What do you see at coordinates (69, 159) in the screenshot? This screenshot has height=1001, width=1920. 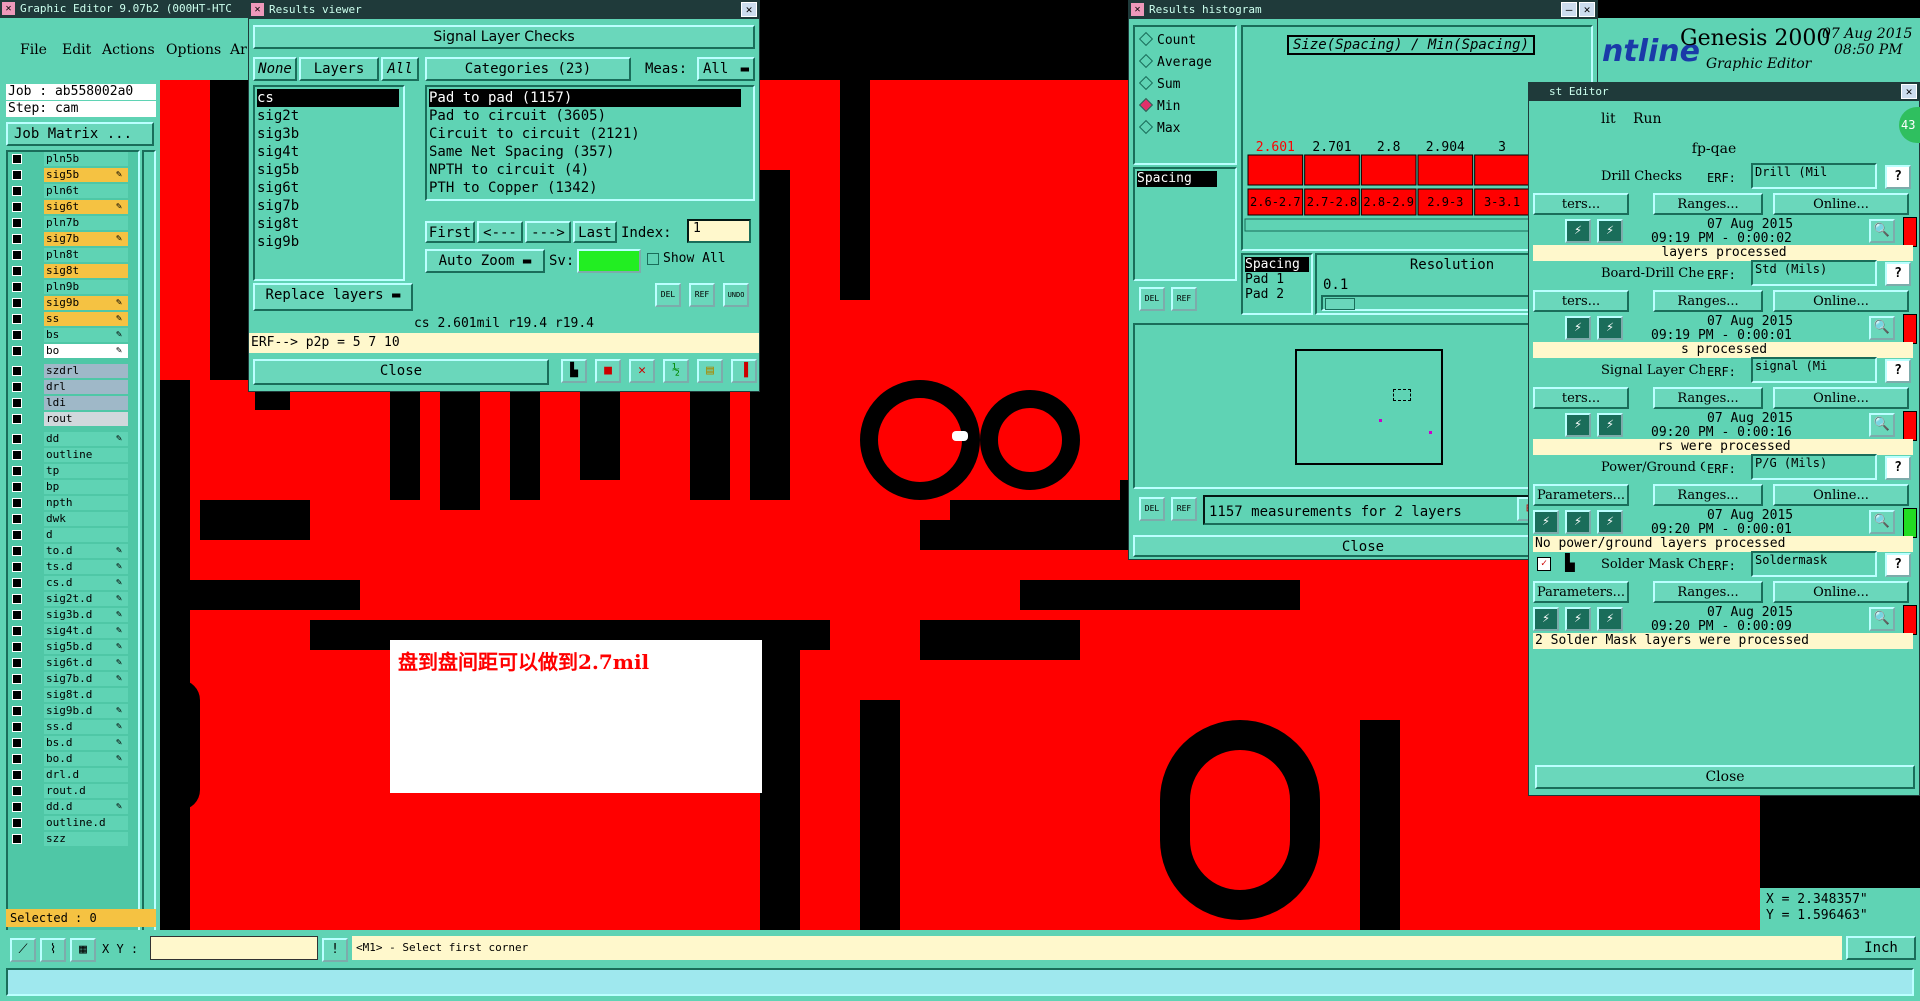 I see `layer-row-pln5b: pln5b` at bounding box center [69, 159].